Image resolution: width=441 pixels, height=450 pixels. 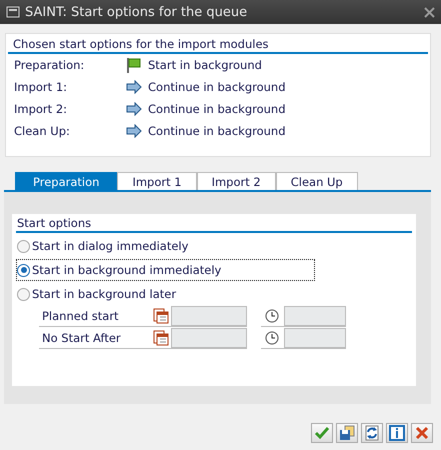 I want to click on module-label: Preparation:, so click(x=50, y=65).